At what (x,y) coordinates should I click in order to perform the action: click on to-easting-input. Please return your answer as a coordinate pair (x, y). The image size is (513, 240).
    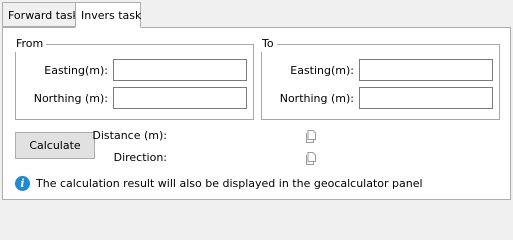
    Looking at the image, I should click on (426, 70).